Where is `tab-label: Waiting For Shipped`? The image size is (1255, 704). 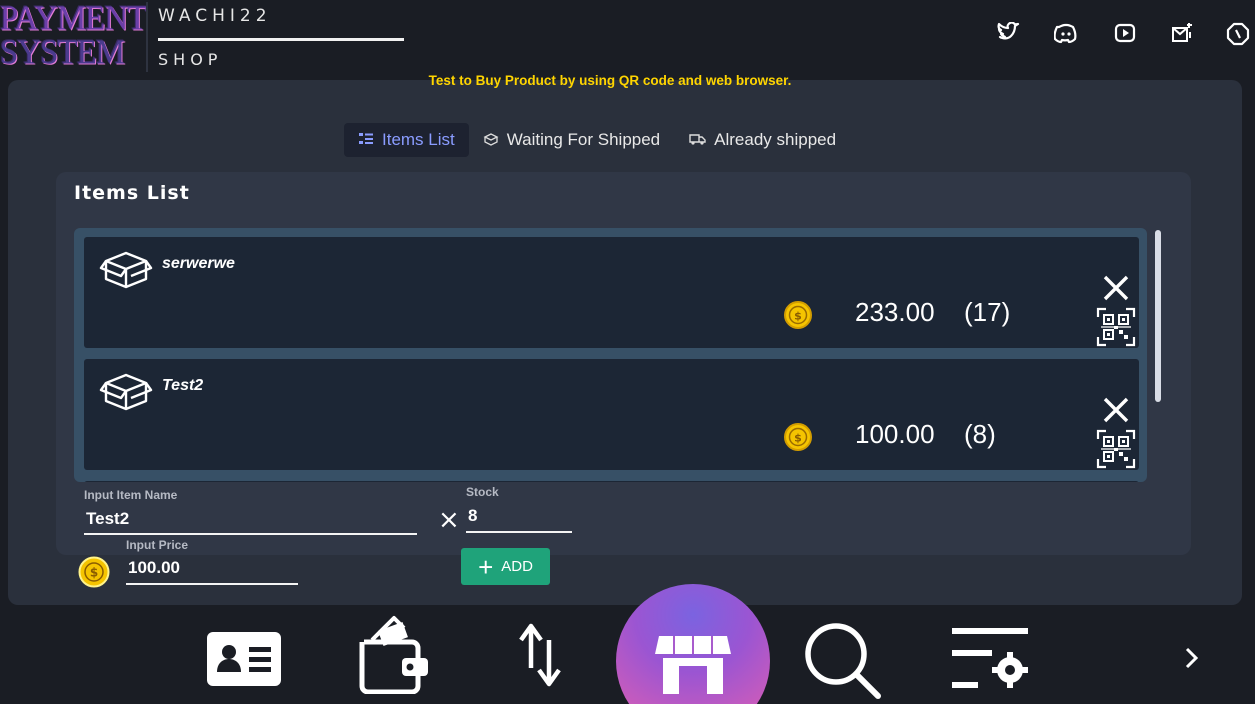 tab-label: Waiting For Shipped is located at coordinates (583, 139).